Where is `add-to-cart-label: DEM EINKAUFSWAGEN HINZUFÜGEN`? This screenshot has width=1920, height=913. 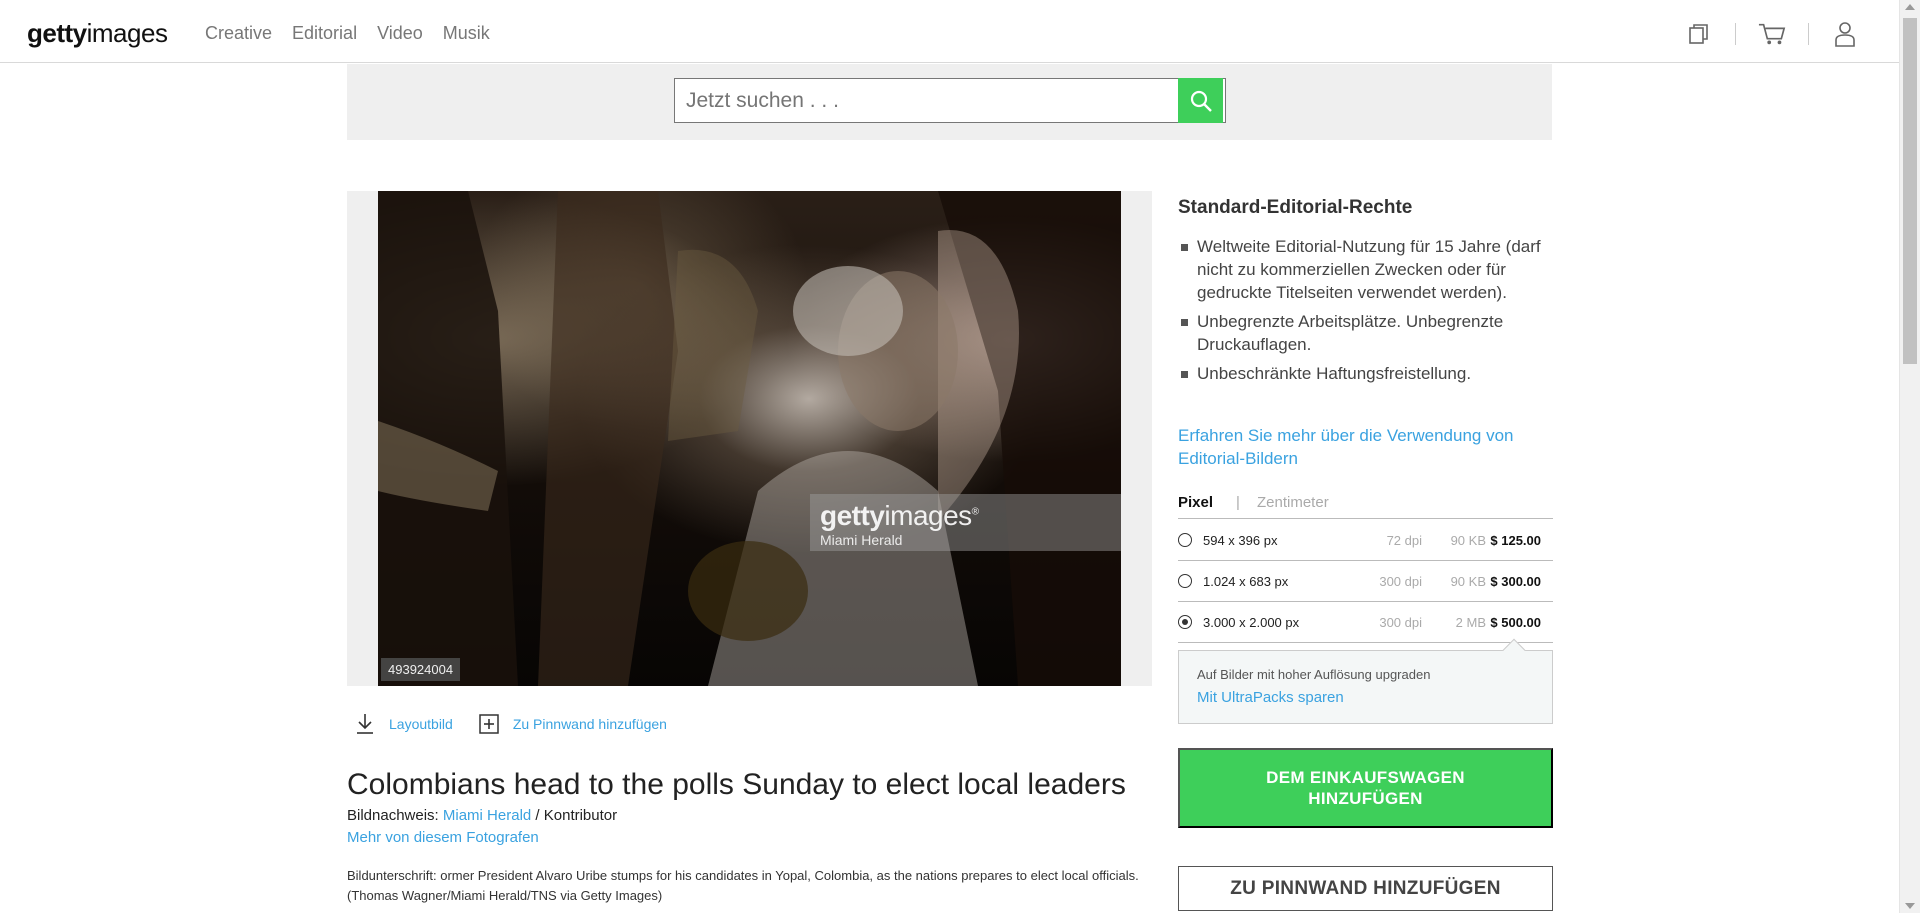
add-to-cart-label: DEM EINKAUFSWAGEN HINZUFÜGEN is located at coordinates (1365, 788).